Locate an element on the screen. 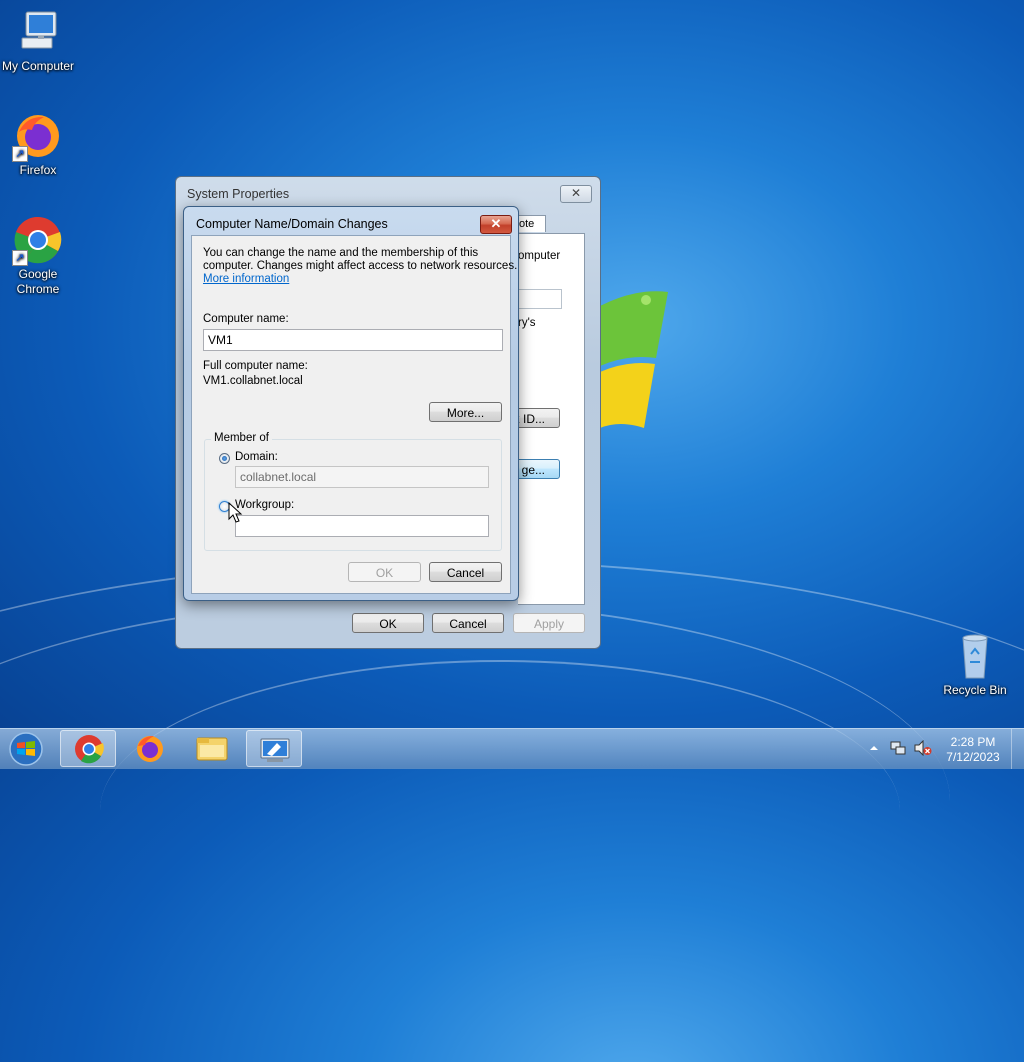 The height and width of the screenshot is (1062, 1024). domain-label: Domain: is located at coordinates (256, 457).